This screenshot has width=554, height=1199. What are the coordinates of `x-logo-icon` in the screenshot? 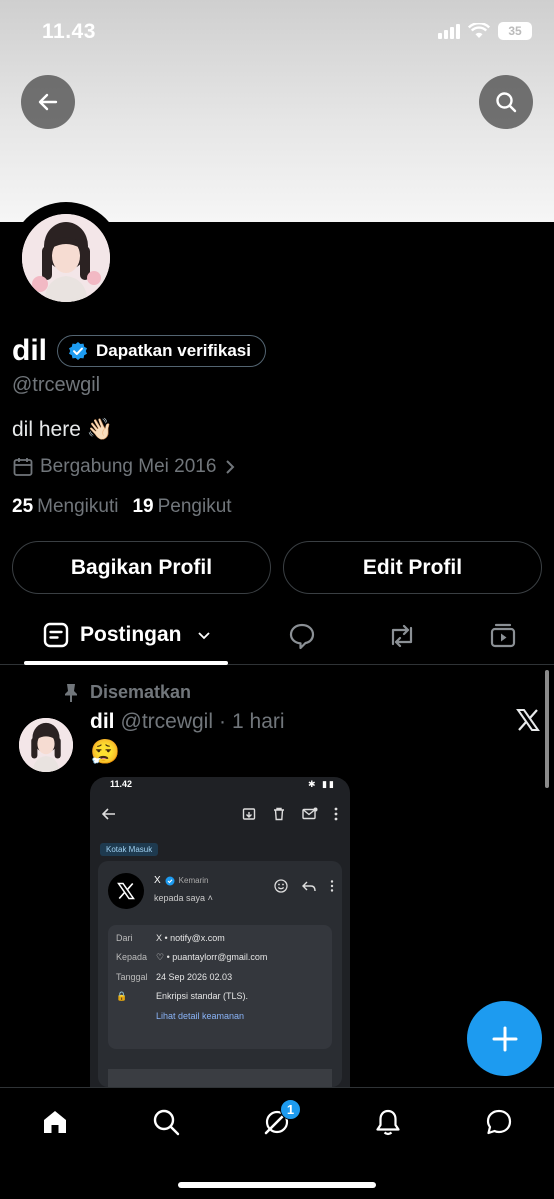 It's located at (528, 722).